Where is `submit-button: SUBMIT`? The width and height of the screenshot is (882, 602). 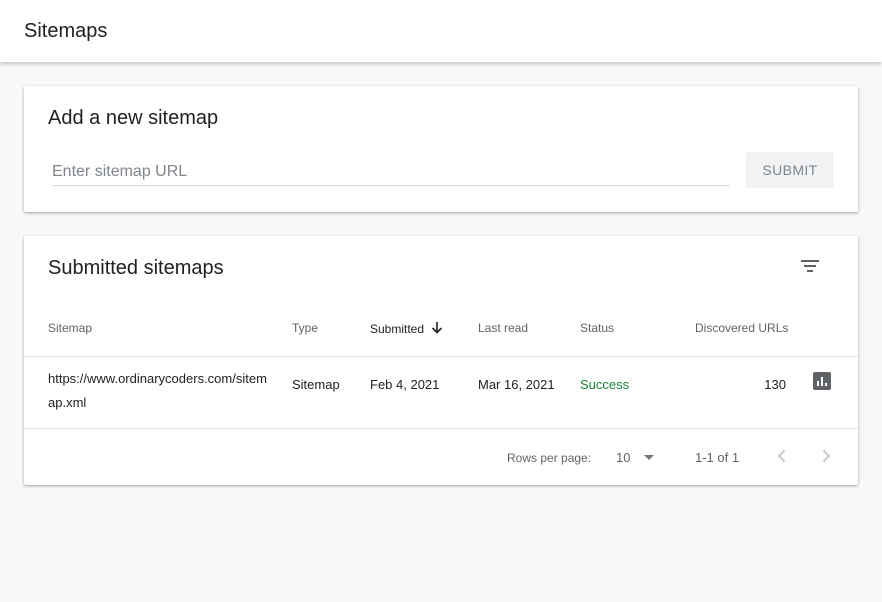
submit-button: SUBMIT is located at coordinates (790, 170).